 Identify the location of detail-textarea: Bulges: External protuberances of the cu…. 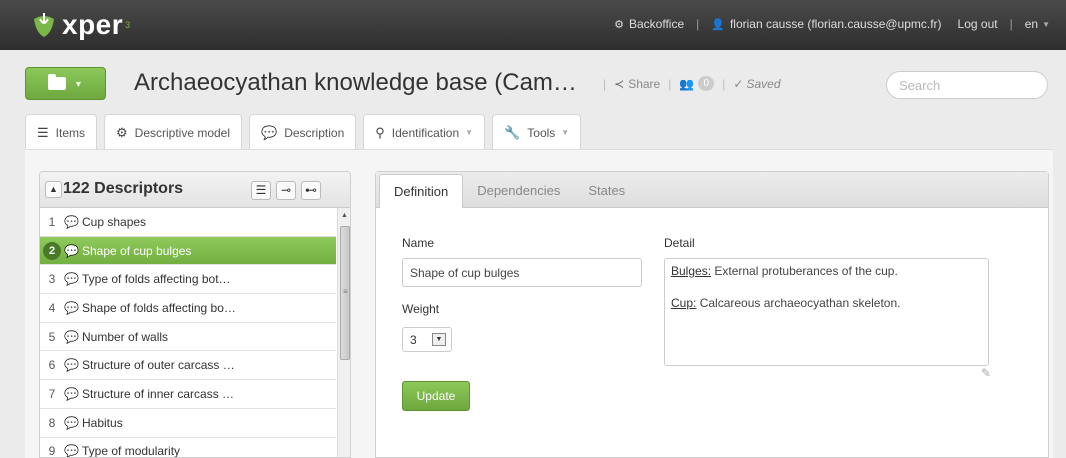
(826, 312).